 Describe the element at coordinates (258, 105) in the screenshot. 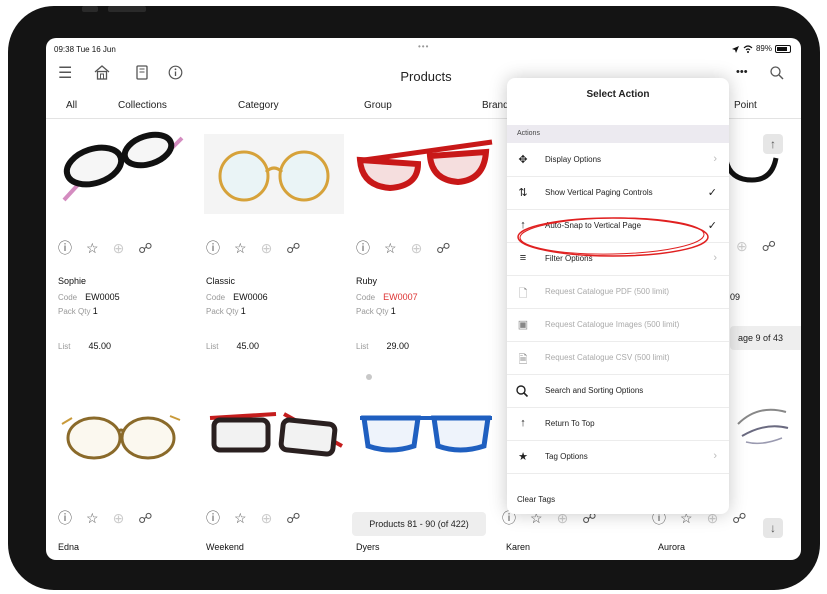

I see `tab-category: Category` at that location.